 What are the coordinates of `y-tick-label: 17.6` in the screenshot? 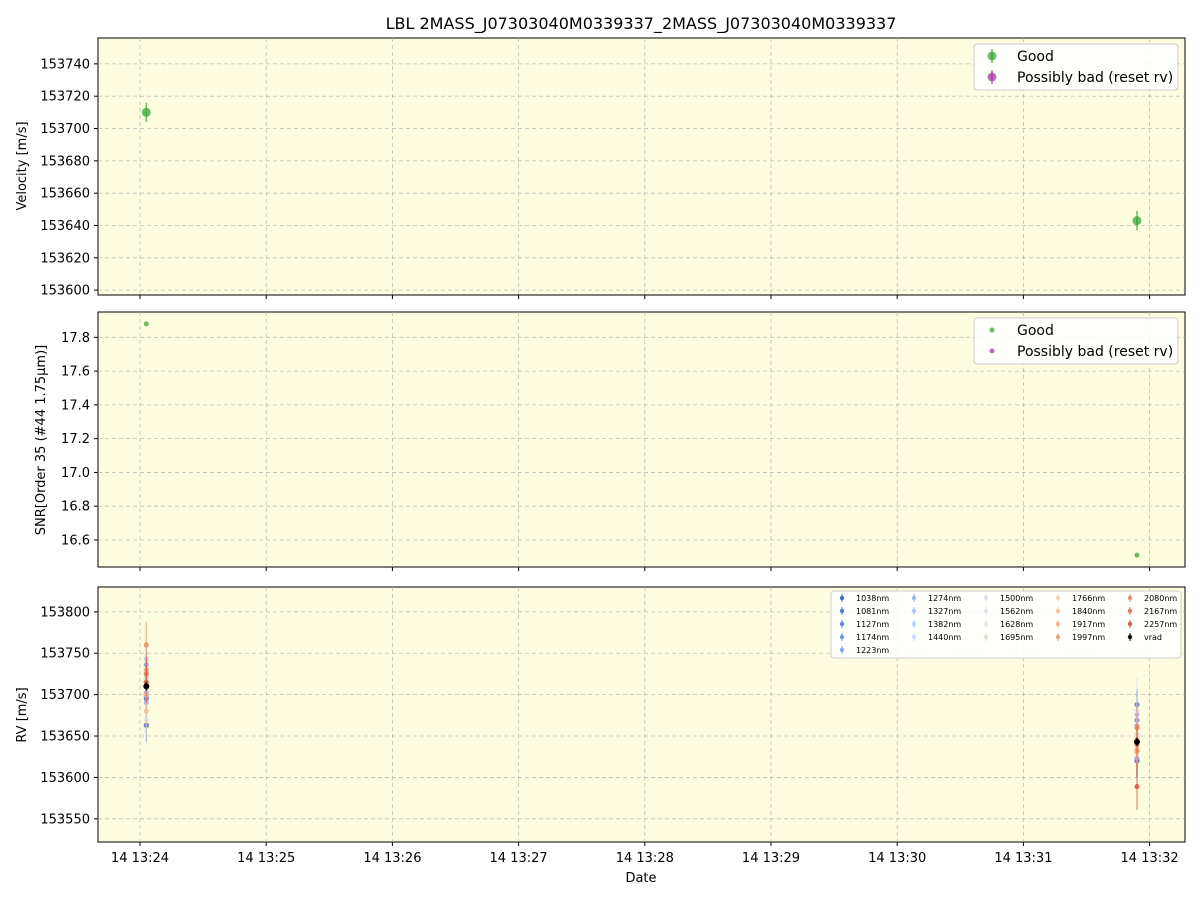 It's located at (75, 372).